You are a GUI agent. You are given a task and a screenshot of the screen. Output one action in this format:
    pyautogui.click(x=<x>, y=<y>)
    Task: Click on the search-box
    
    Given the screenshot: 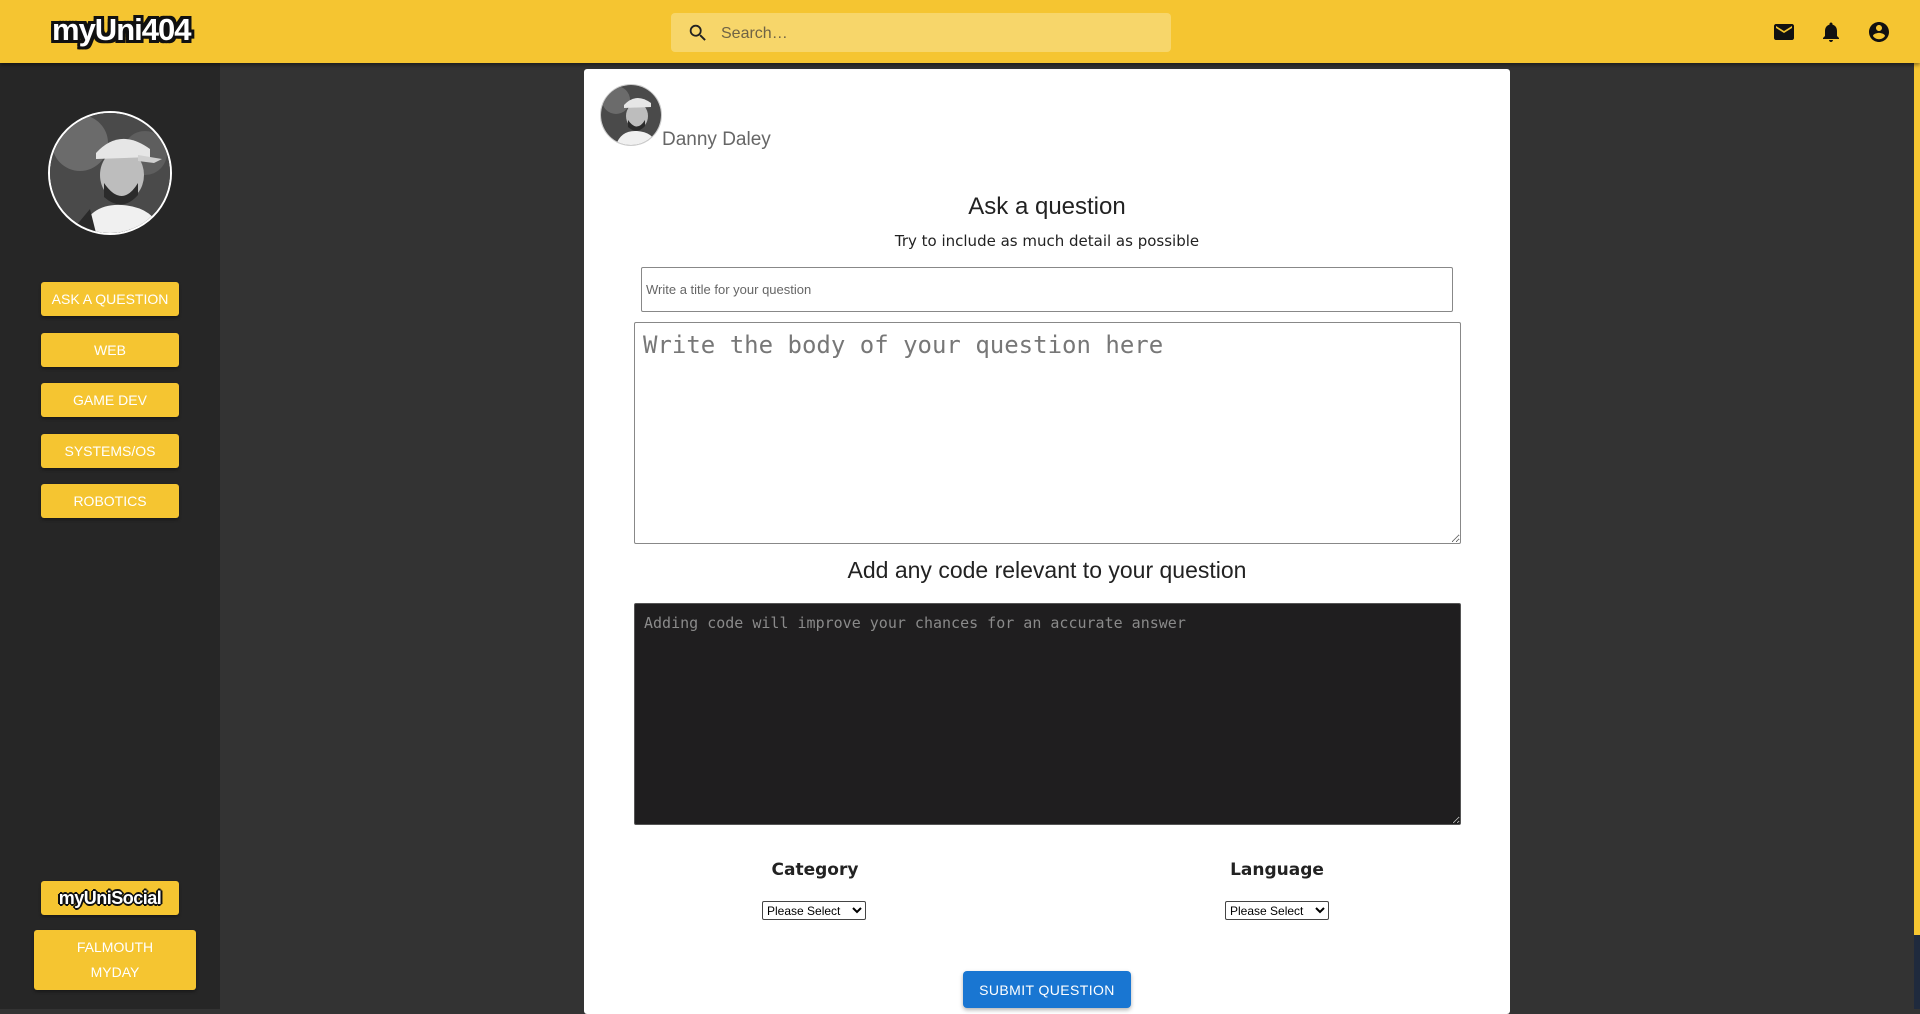 What is the action you would take?
    pyautogui.click(x=921, y=33)
    